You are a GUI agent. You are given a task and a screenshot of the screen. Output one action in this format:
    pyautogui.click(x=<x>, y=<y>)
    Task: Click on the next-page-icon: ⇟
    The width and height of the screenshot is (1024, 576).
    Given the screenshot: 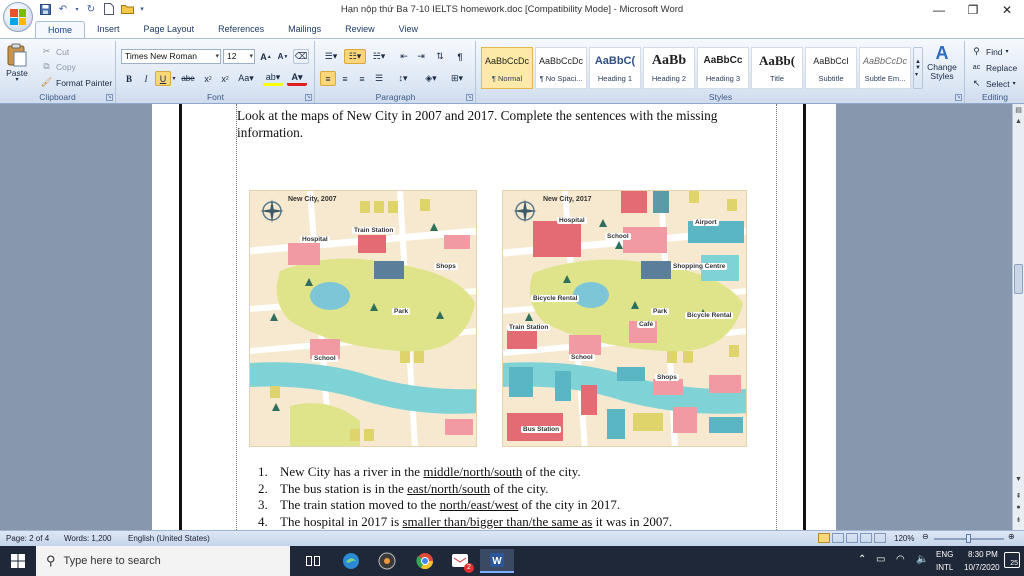 What is the action you would take?
    pyautogui.click(x=1018, y=521)
    